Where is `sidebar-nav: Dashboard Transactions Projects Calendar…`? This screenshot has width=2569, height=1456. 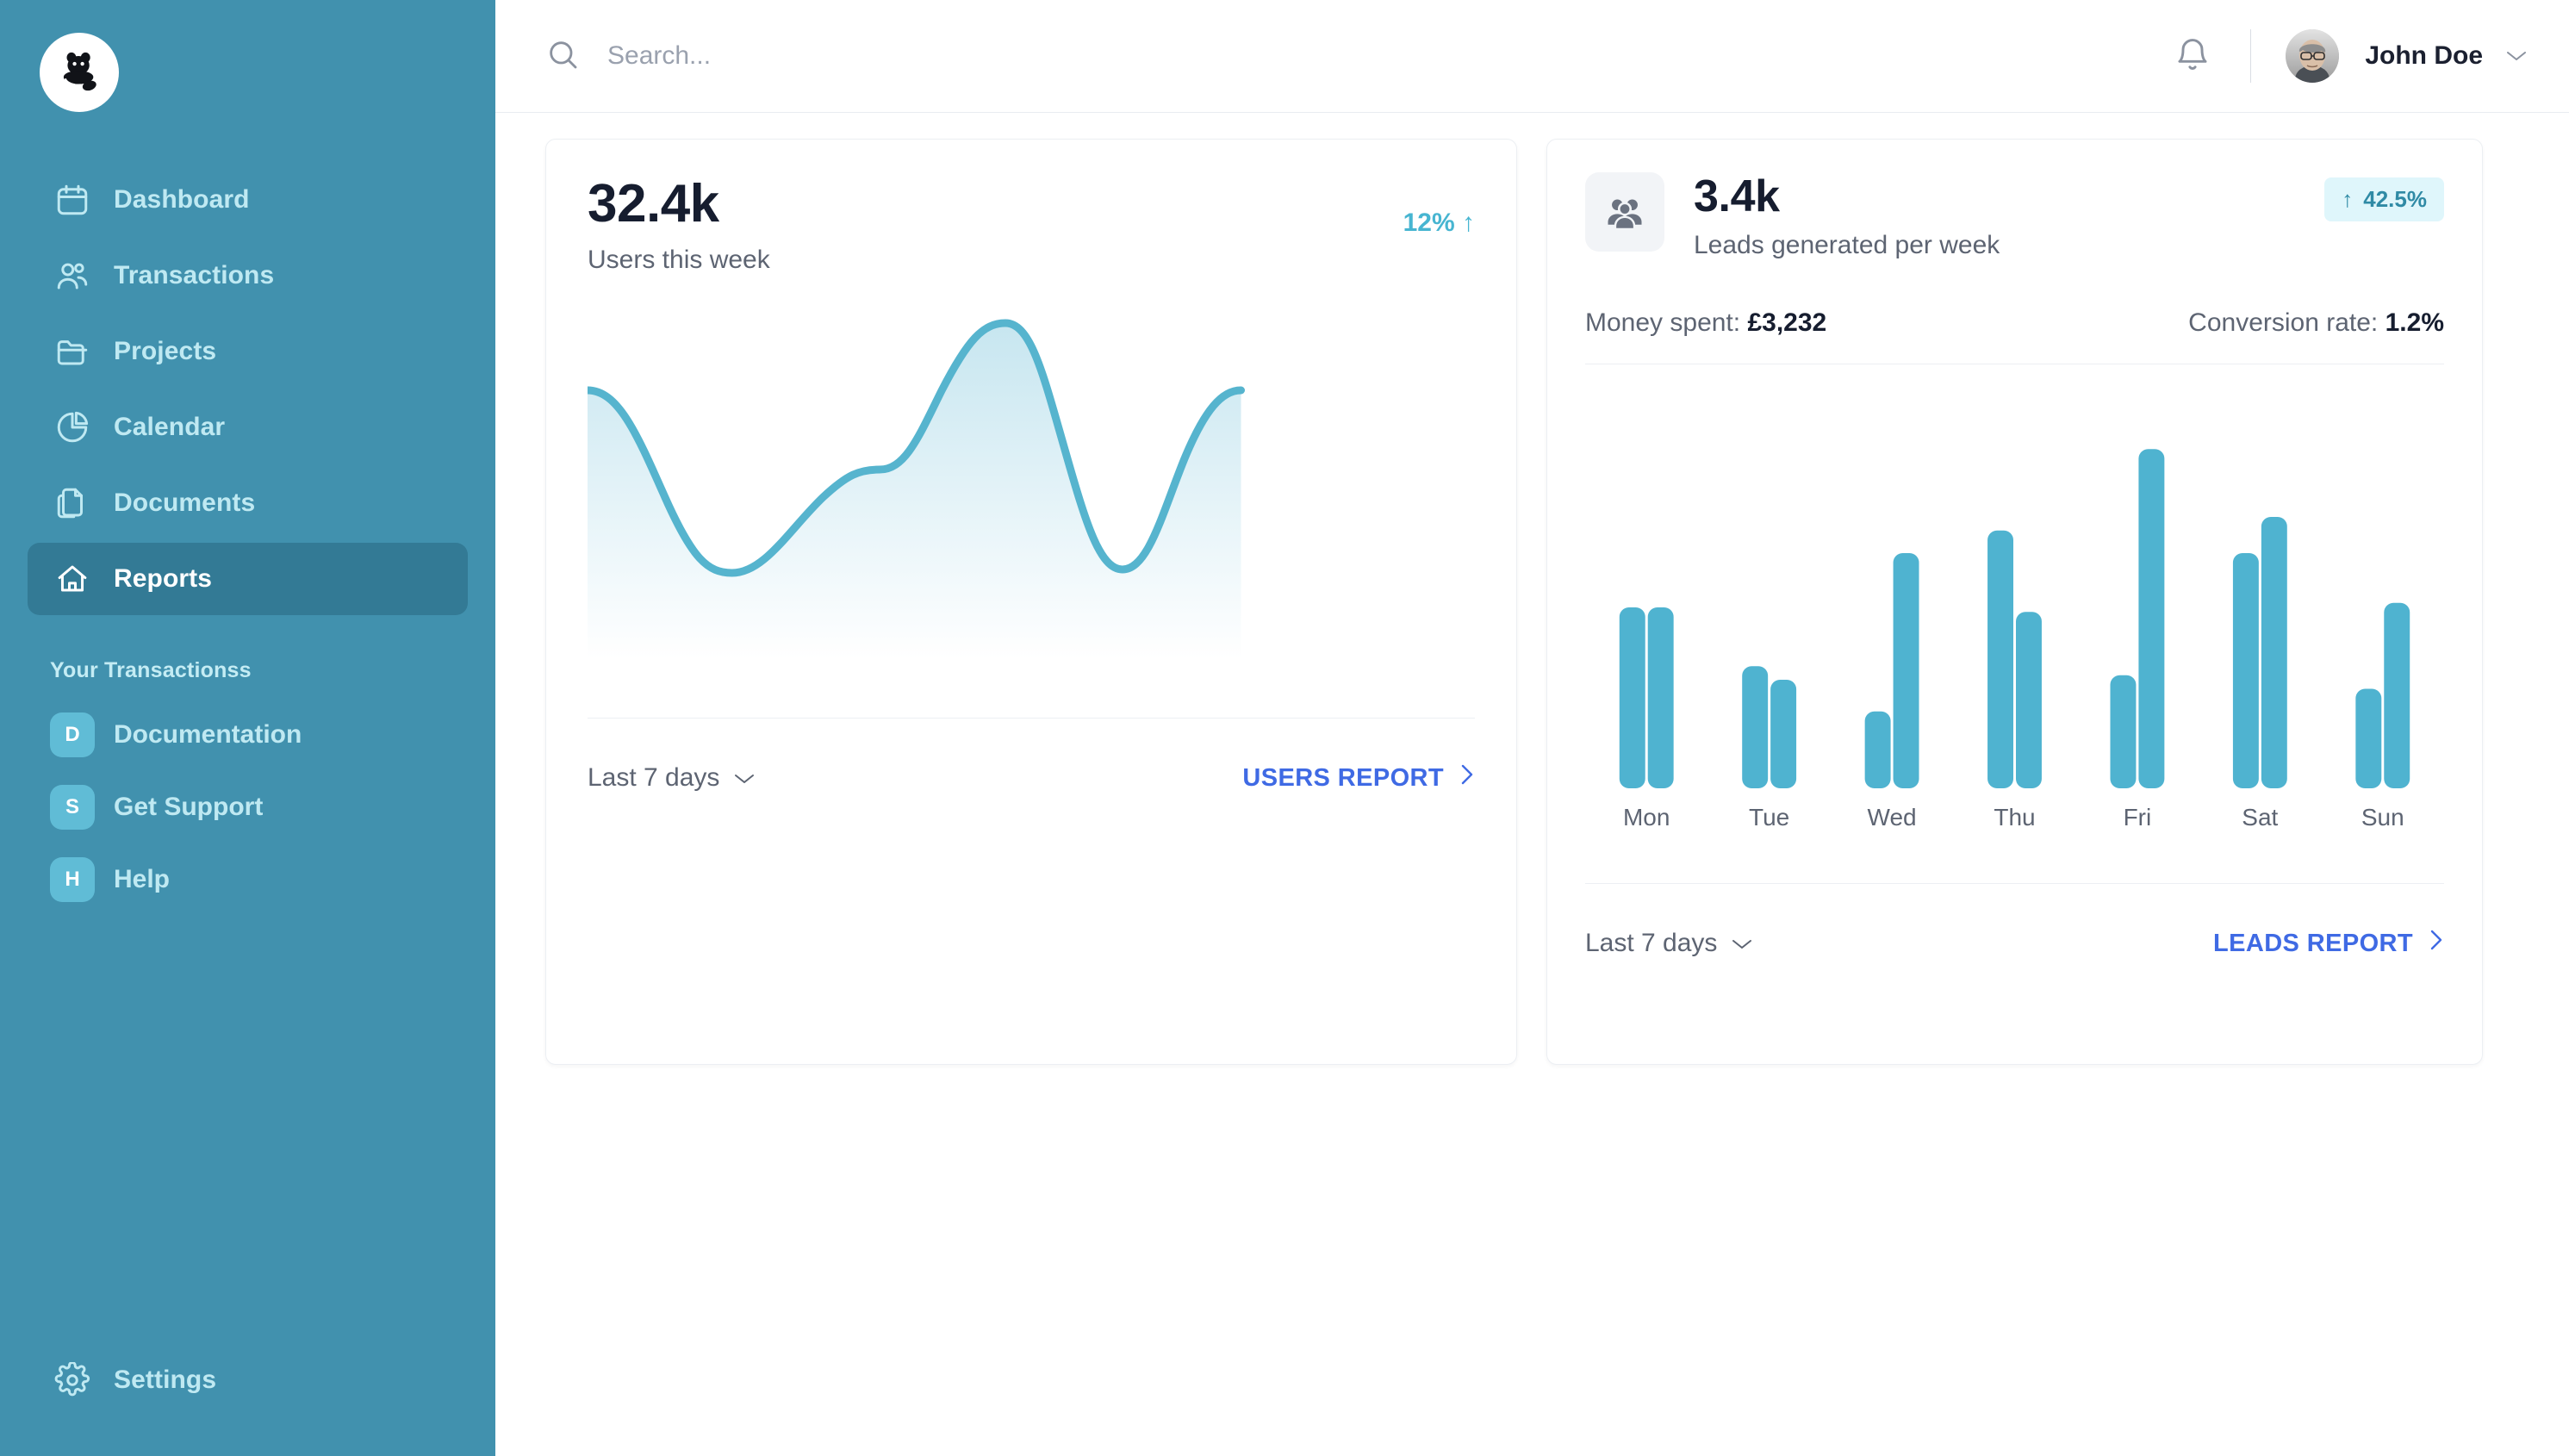 sidebar-nav: Dashboard Transactions Projects Calendar… is located at coordinates (248, 392).